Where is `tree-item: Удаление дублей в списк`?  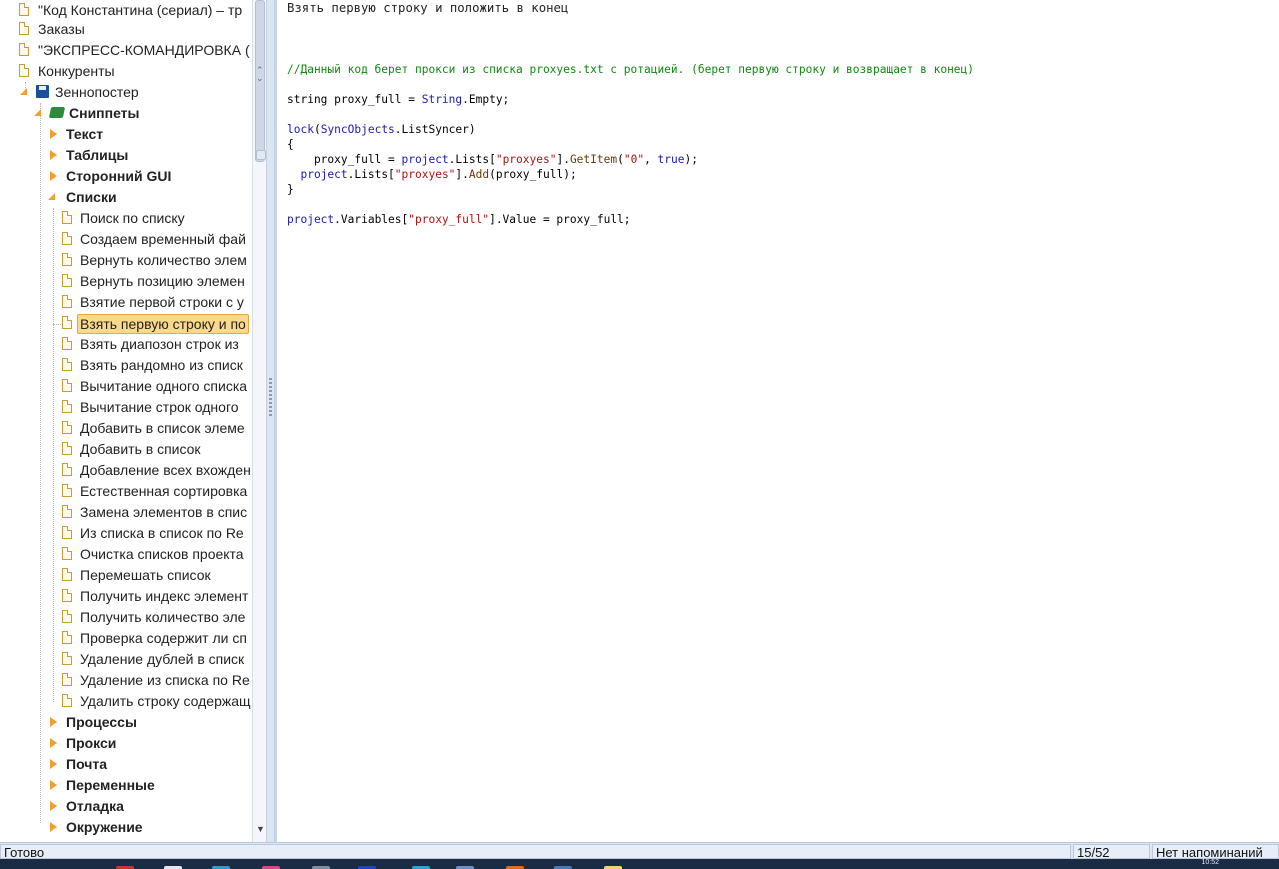 tree-item: Удаление дублей в списк is located at coordinates (126, 659).